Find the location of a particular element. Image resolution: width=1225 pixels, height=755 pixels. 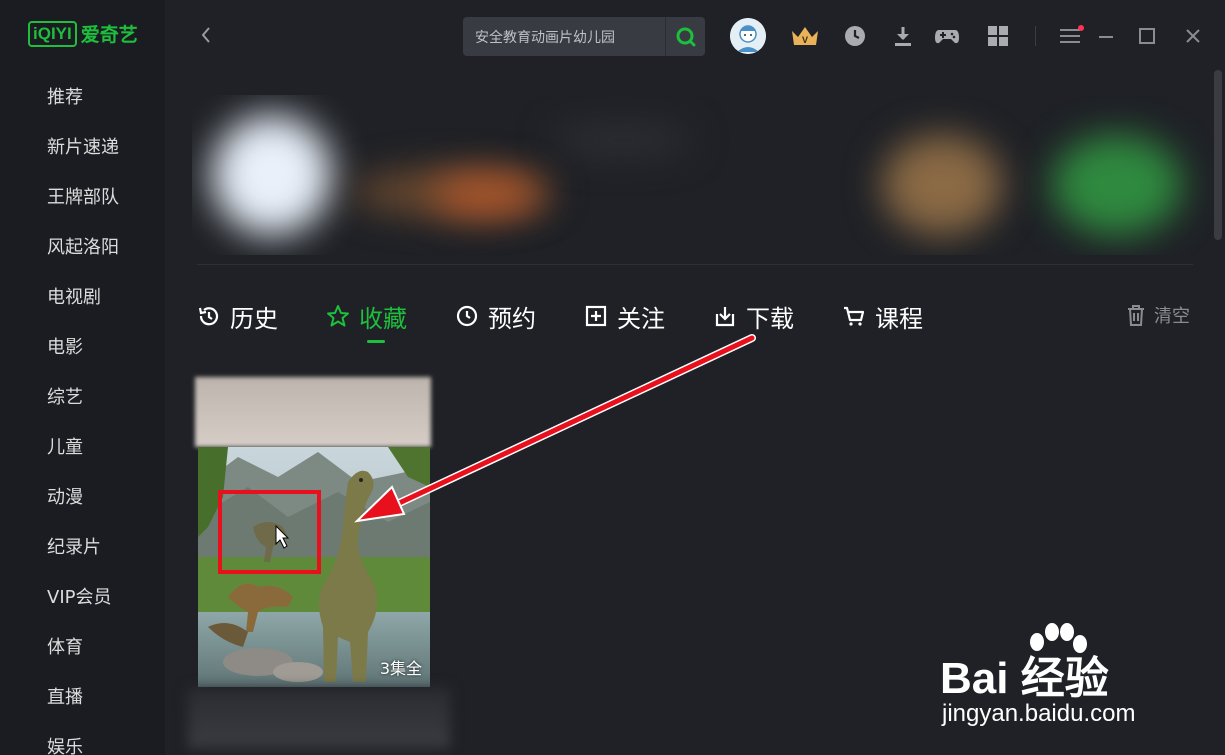

card-blurred-title is located at coordinates (319, 718).